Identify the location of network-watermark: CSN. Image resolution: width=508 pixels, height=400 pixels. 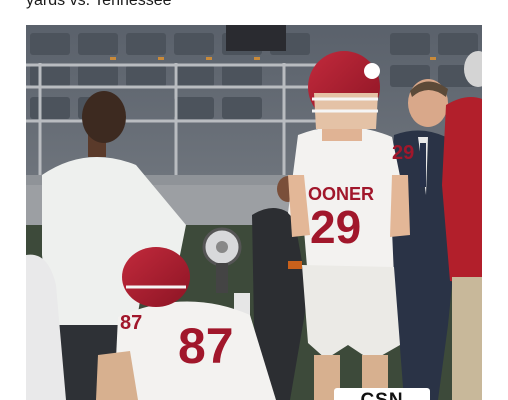
(382, 394).